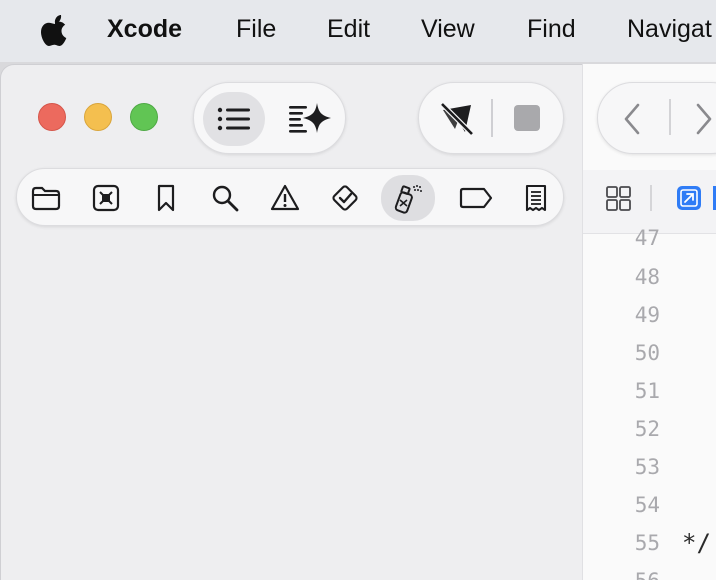 This screenshot has height=580, width=716. I want to click on toolbar-divider, so click(492, 118).